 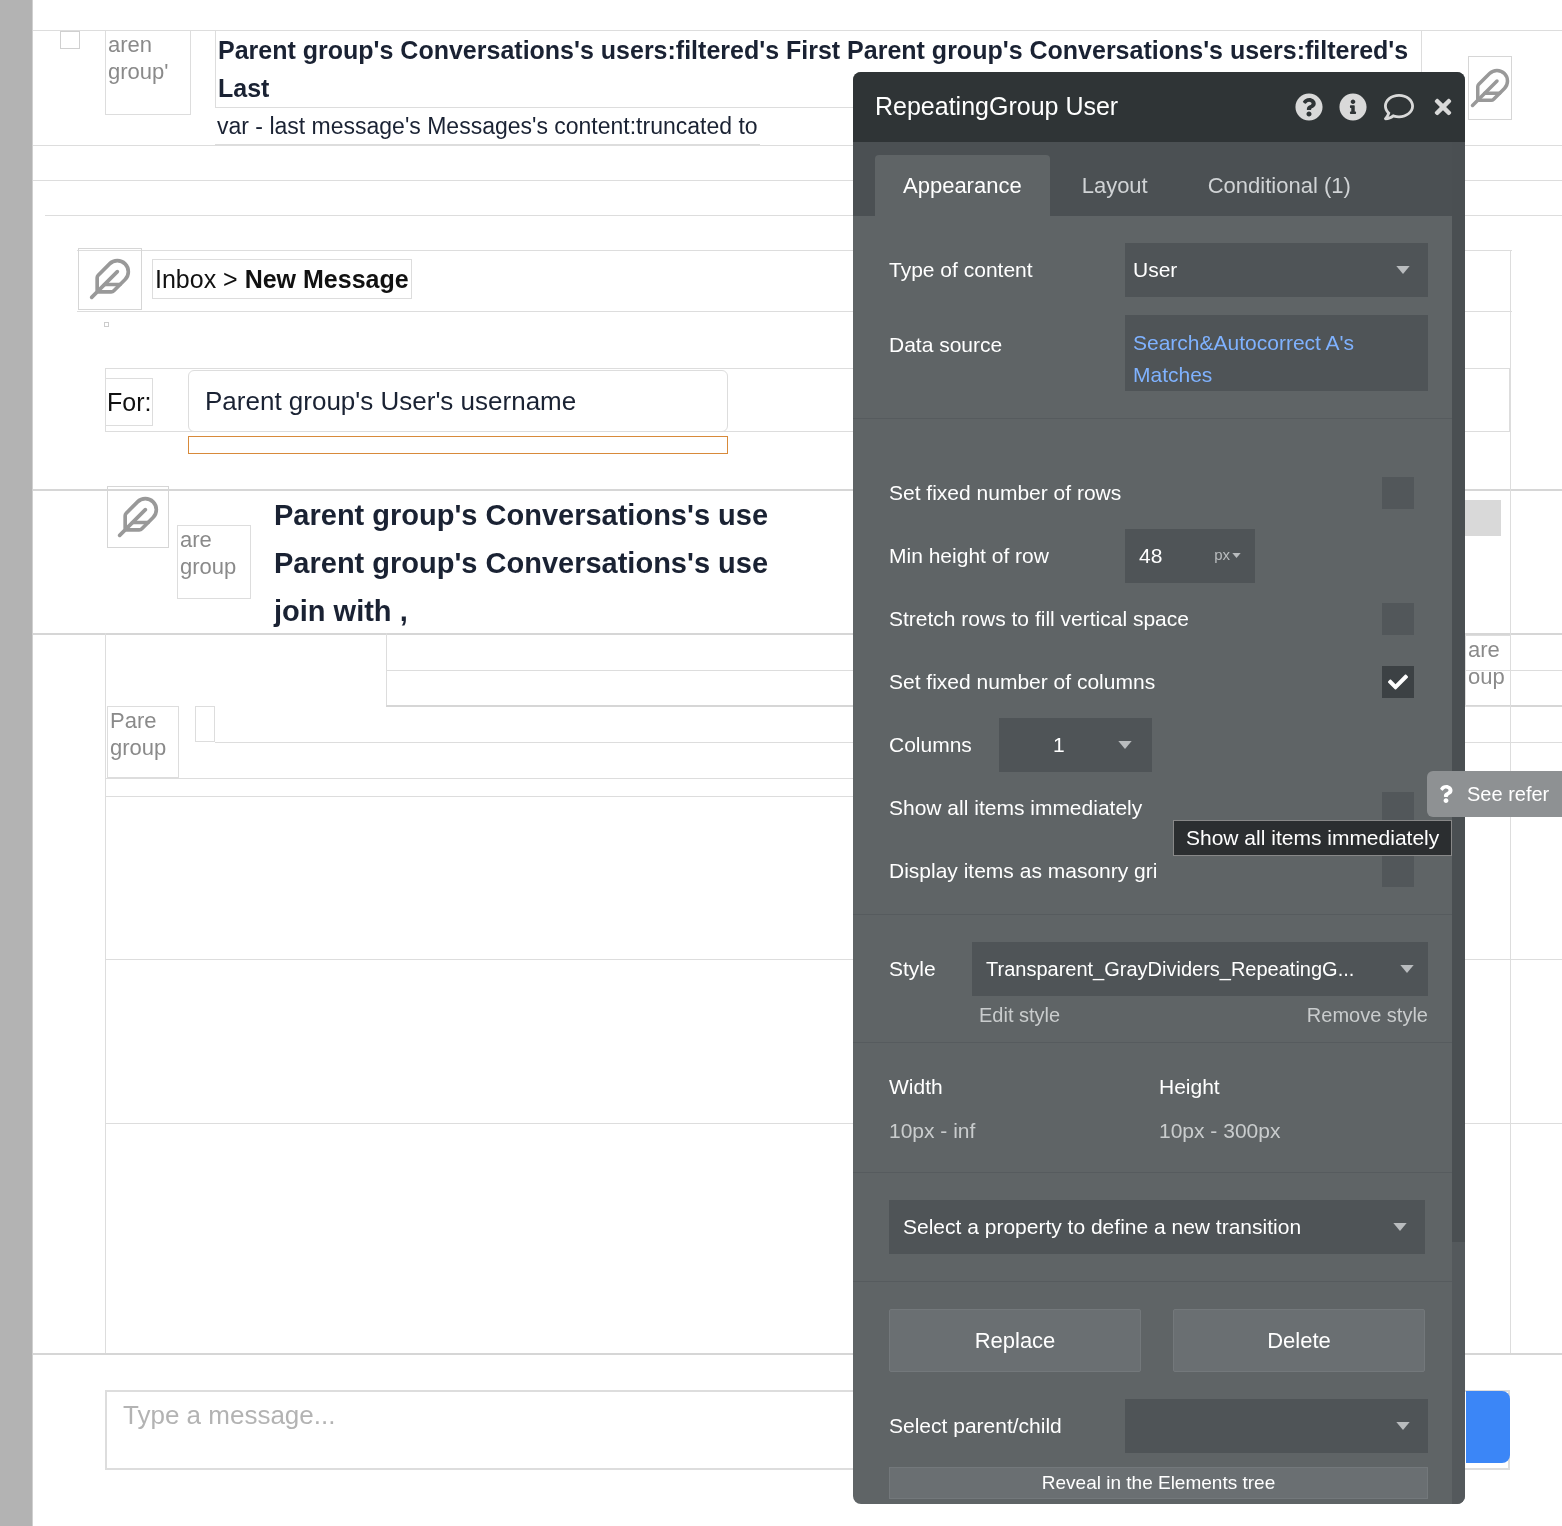 What do you see at coordinates (139, 58) in the screenshot?
I see `alt-text: aren group'` at bounding box center [139, 58].